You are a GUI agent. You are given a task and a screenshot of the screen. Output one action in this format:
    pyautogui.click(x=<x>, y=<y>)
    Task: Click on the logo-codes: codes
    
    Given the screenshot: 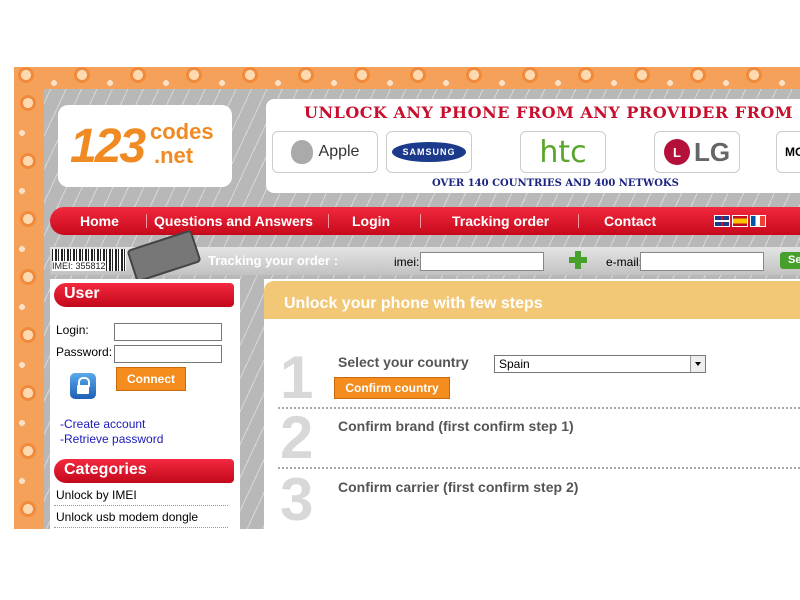 What is the action you would take?
    pyautogui.click(x=182, y=131)
    